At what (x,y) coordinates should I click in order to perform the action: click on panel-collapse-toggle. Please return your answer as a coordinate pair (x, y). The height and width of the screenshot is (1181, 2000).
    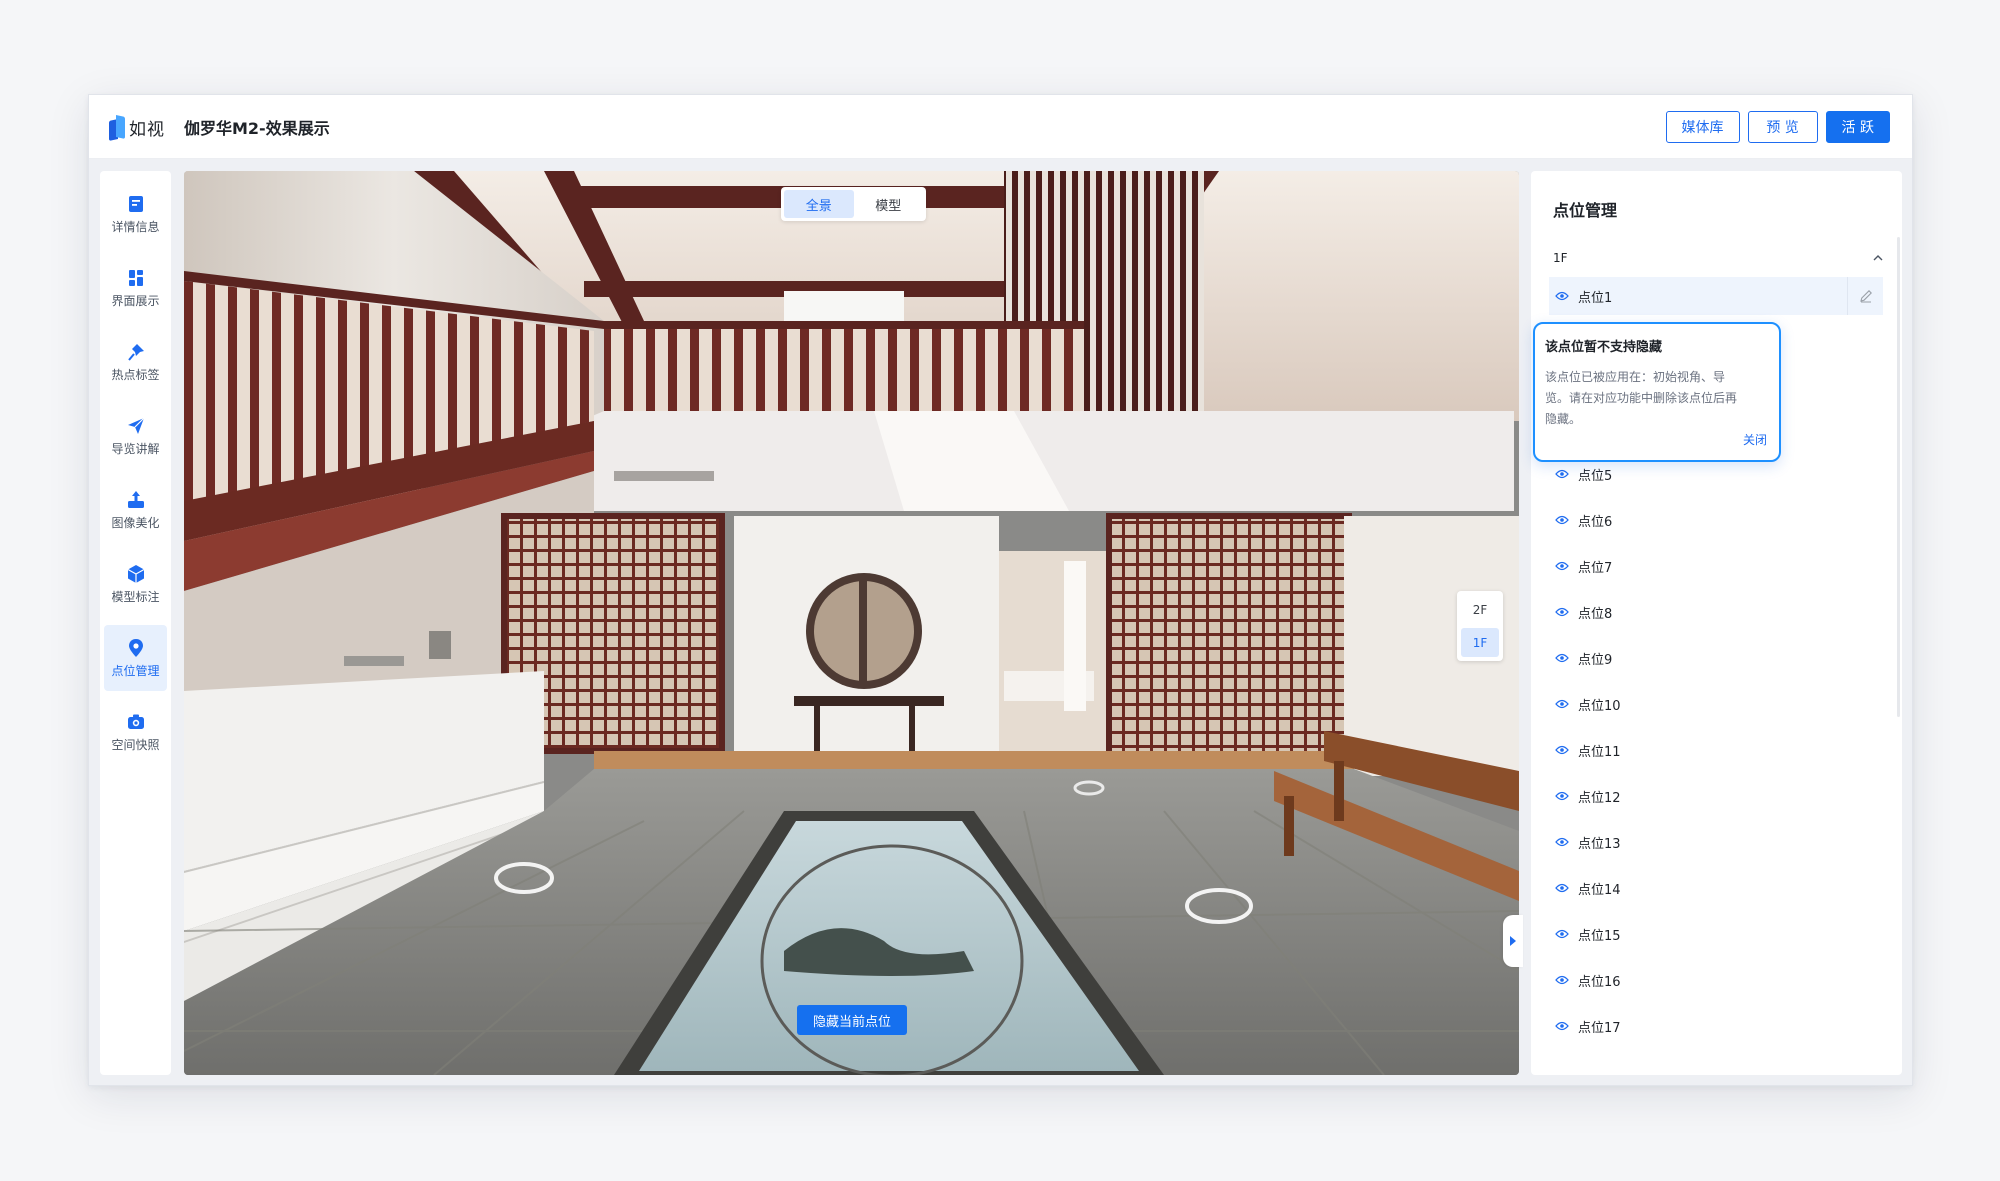
    Looking at the image, I should click on (1513, 941).